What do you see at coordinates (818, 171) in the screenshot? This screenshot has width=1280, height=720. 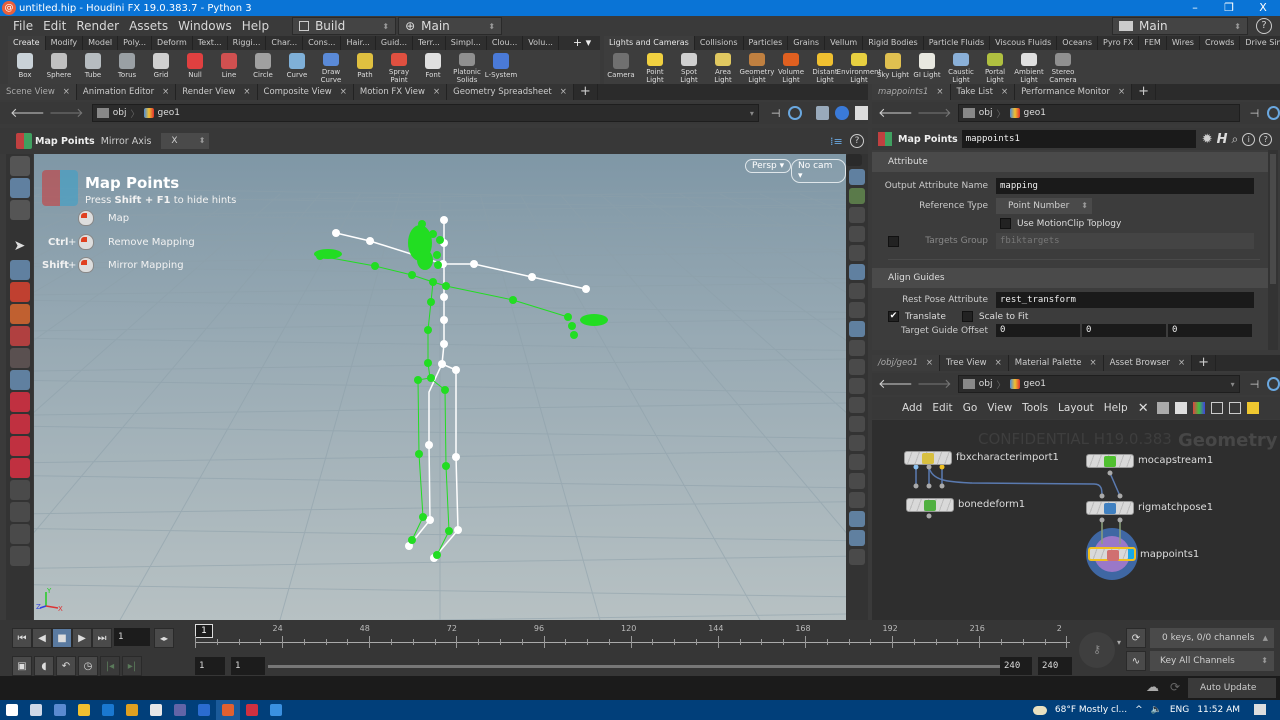 I see `no-cam-menu: No cam ▾` at bounding box center [818, 171].